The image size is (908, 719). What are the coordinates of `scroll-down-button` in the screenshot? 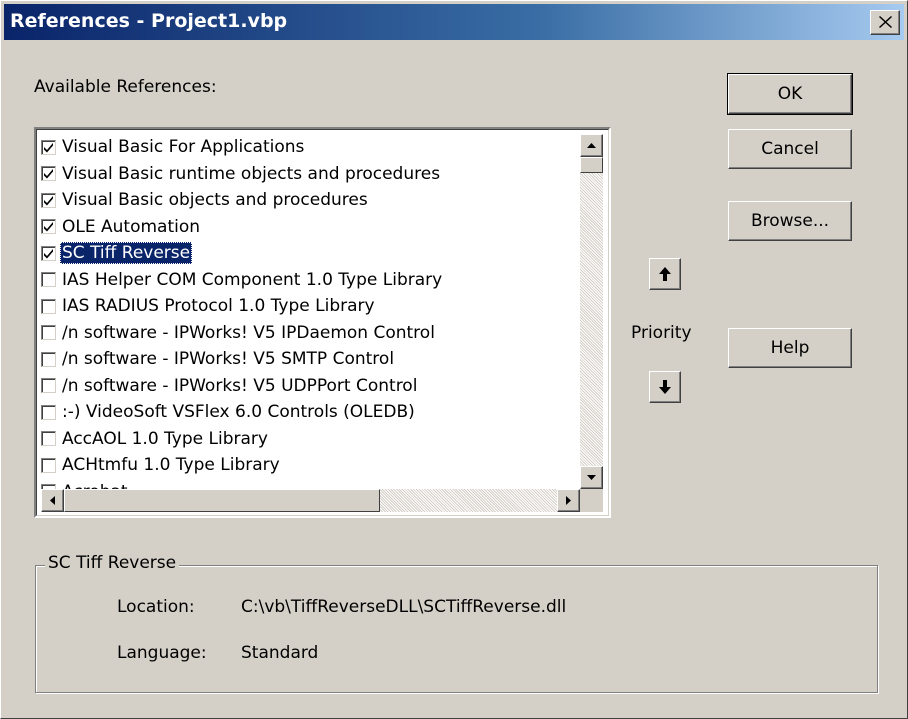 It's located at (591, 477).